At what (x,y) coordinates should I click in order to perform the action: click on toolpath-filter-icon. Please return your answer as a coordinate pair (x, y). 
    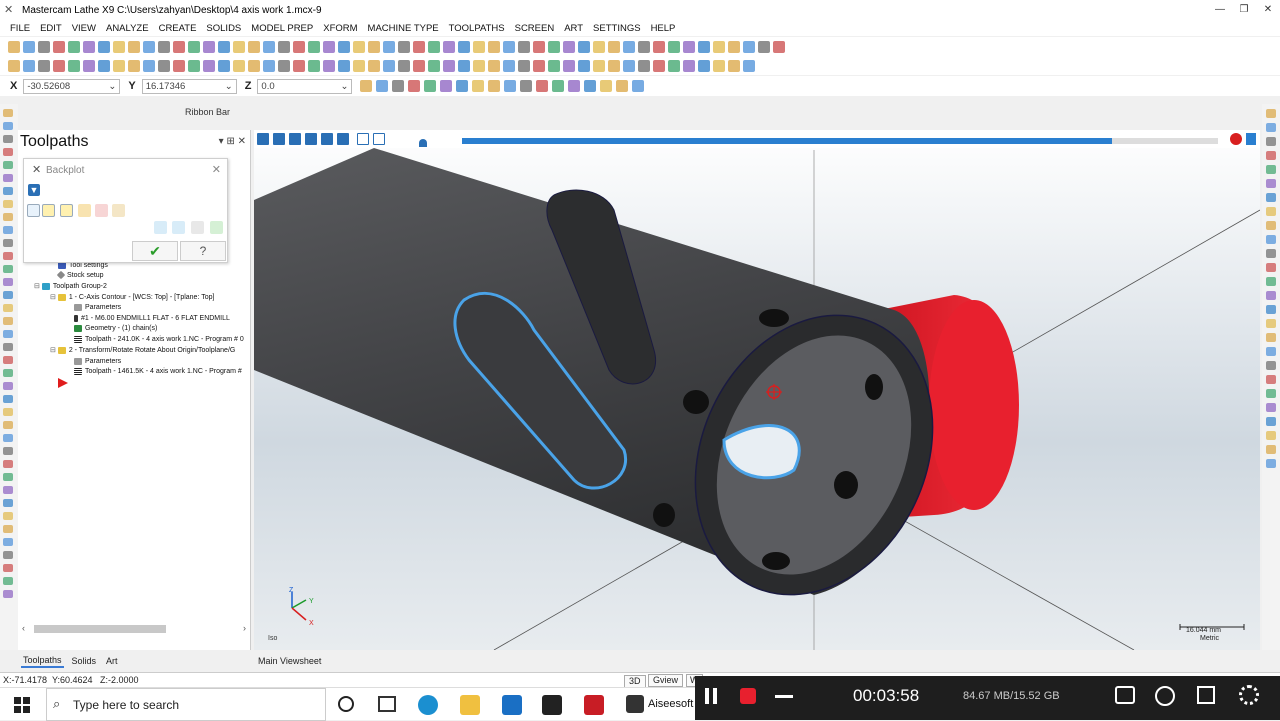
    Looking at the image, I should click on (160, 227).